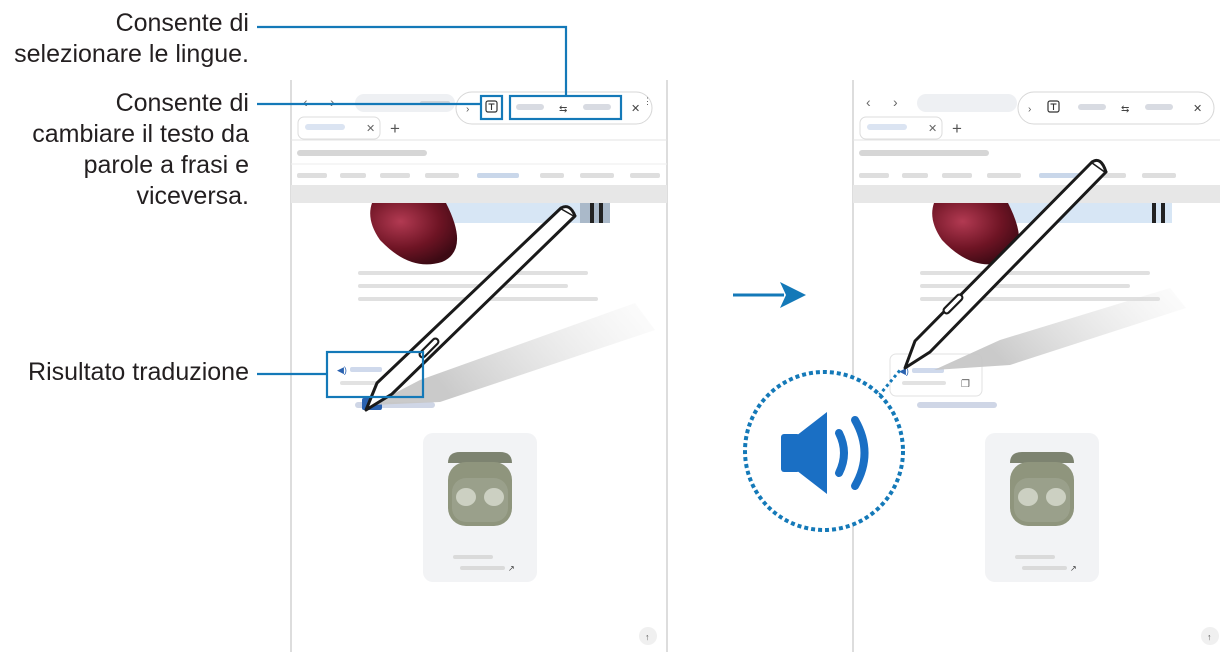 This screenshot has width=1220, height=652. Describe the element at coordinates (769, 295) in the screenshot. I see `arrow-right-icon` at that location.